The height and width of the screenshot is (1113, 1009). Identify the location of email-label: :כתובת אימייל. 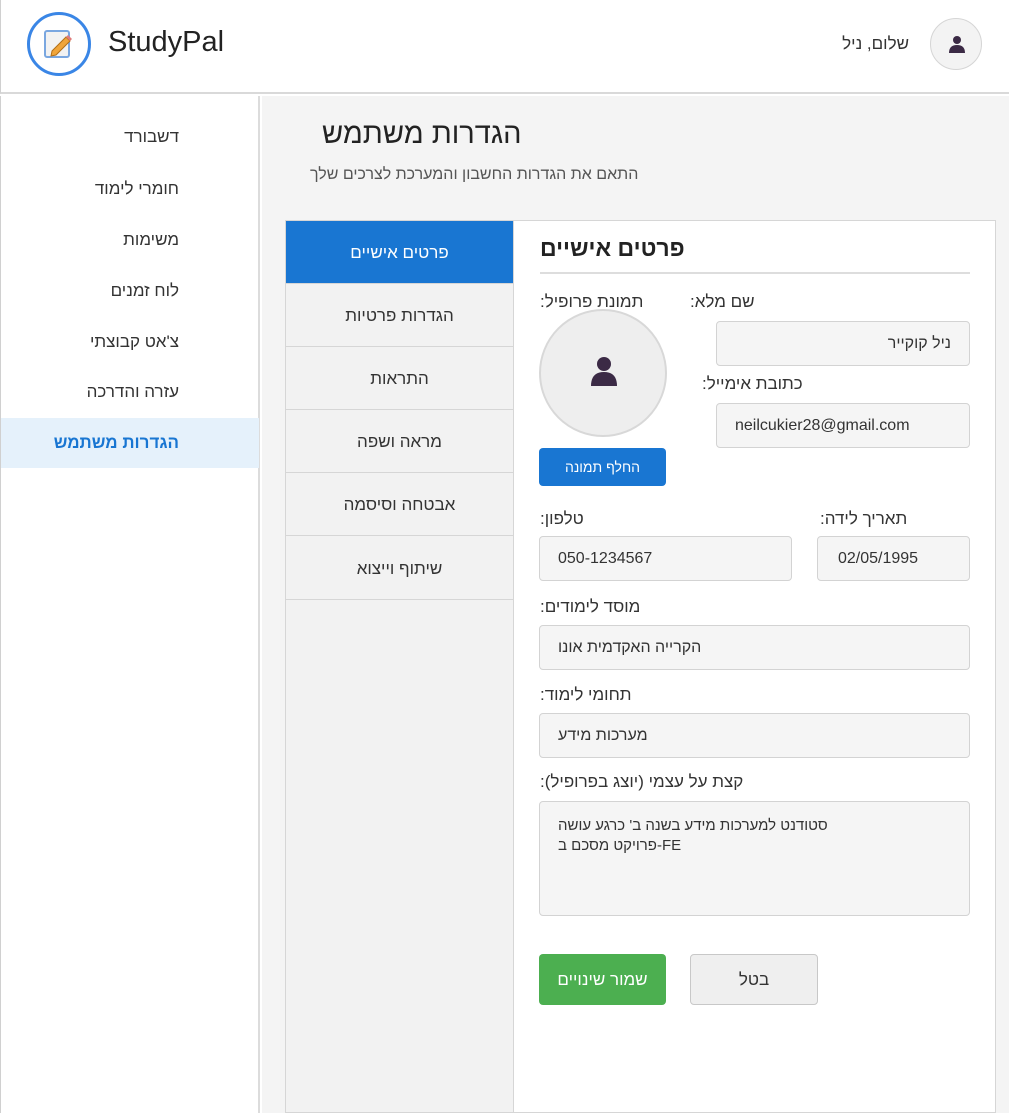
(752, 383).